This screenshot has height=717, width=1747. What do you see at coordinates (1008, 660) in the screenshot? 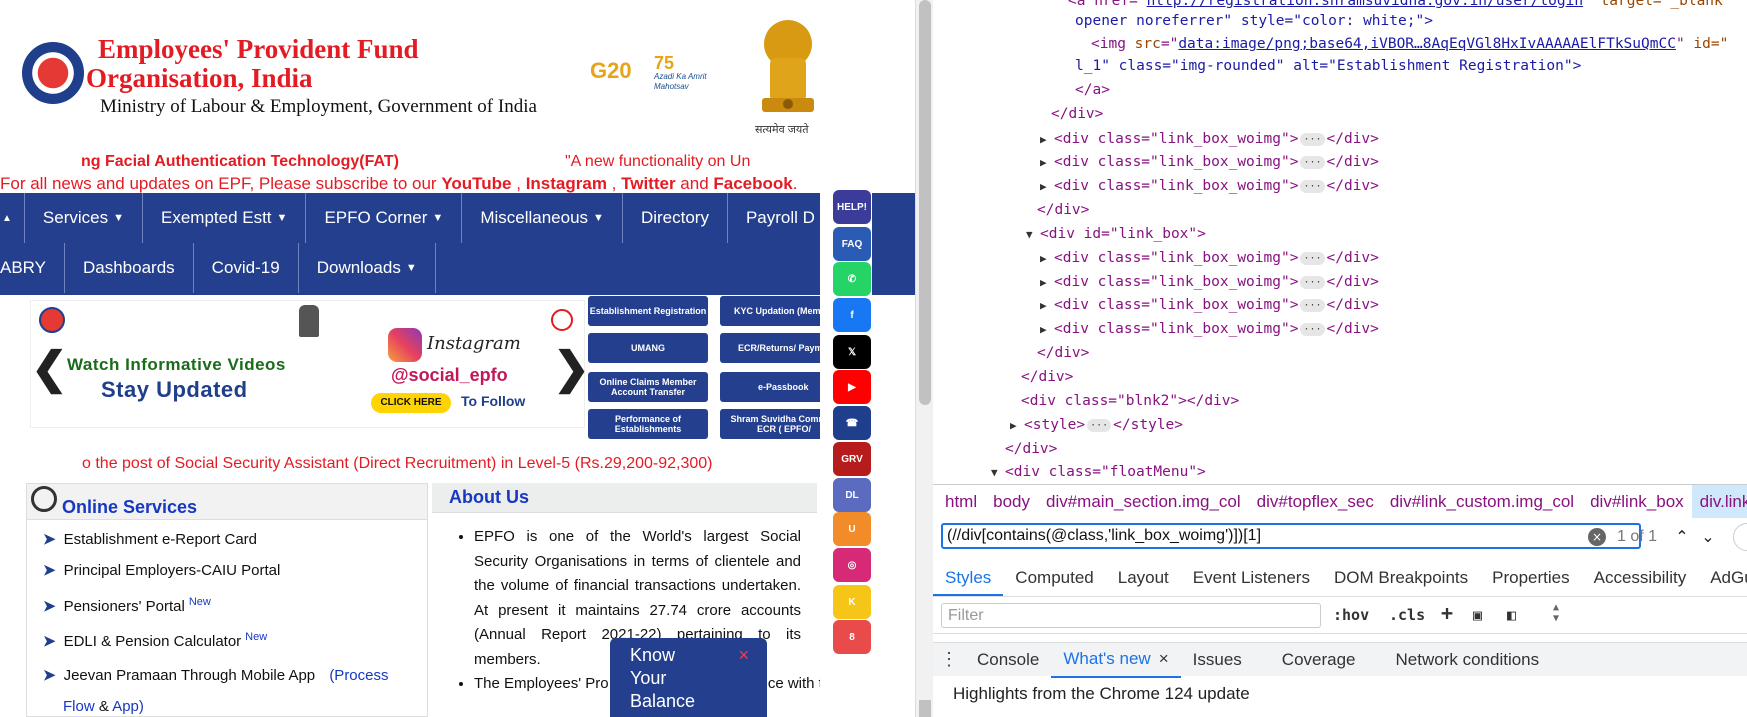
I see `tab-console: Console` at bounding box center [1008, 660].